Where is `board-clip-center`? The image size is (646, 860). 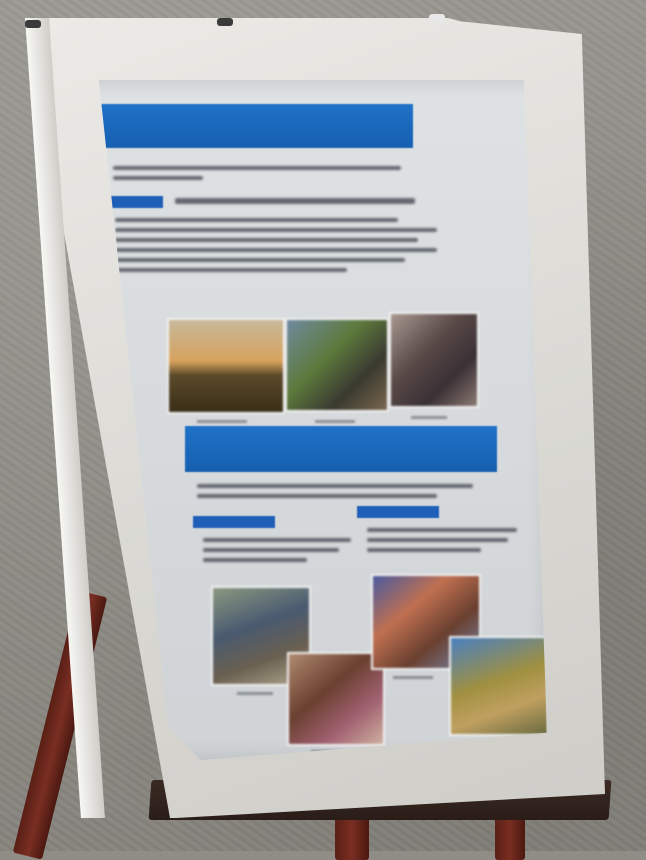
board-clip-center is located at coordinates (225, 22).